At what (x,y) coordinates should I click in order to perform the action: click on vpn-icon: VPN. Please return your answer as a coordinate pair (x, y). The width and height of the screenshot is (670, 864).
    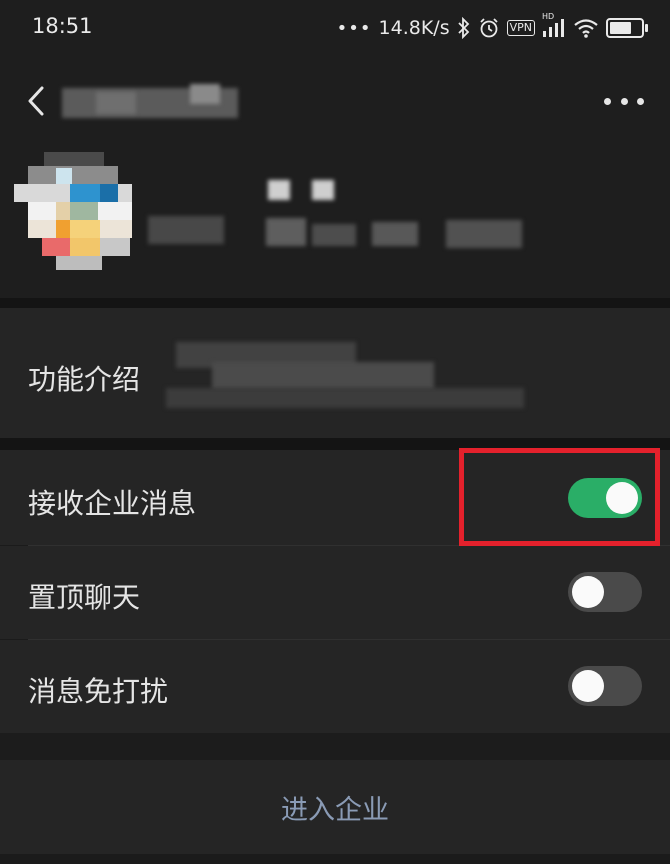
    Looking at the image, I should click on (520, 28).